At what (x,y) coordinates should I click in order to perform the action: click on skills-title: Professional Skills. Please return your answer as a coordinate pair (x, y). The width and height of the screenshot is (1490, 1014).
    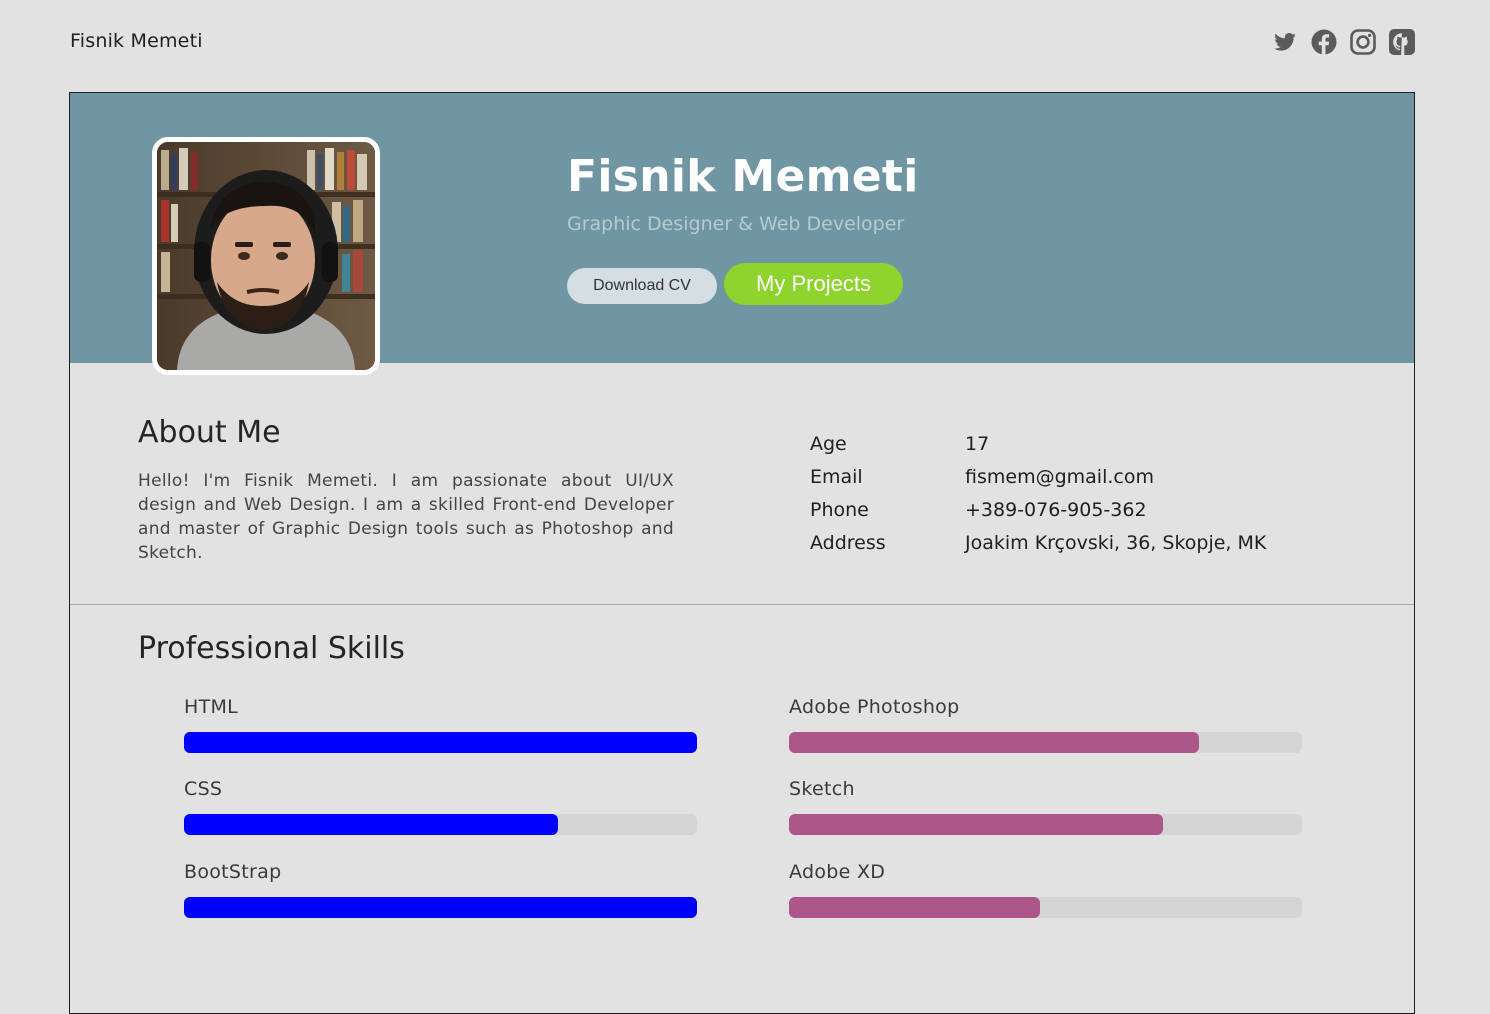
    Looking at the image, I should click on (271, 648).